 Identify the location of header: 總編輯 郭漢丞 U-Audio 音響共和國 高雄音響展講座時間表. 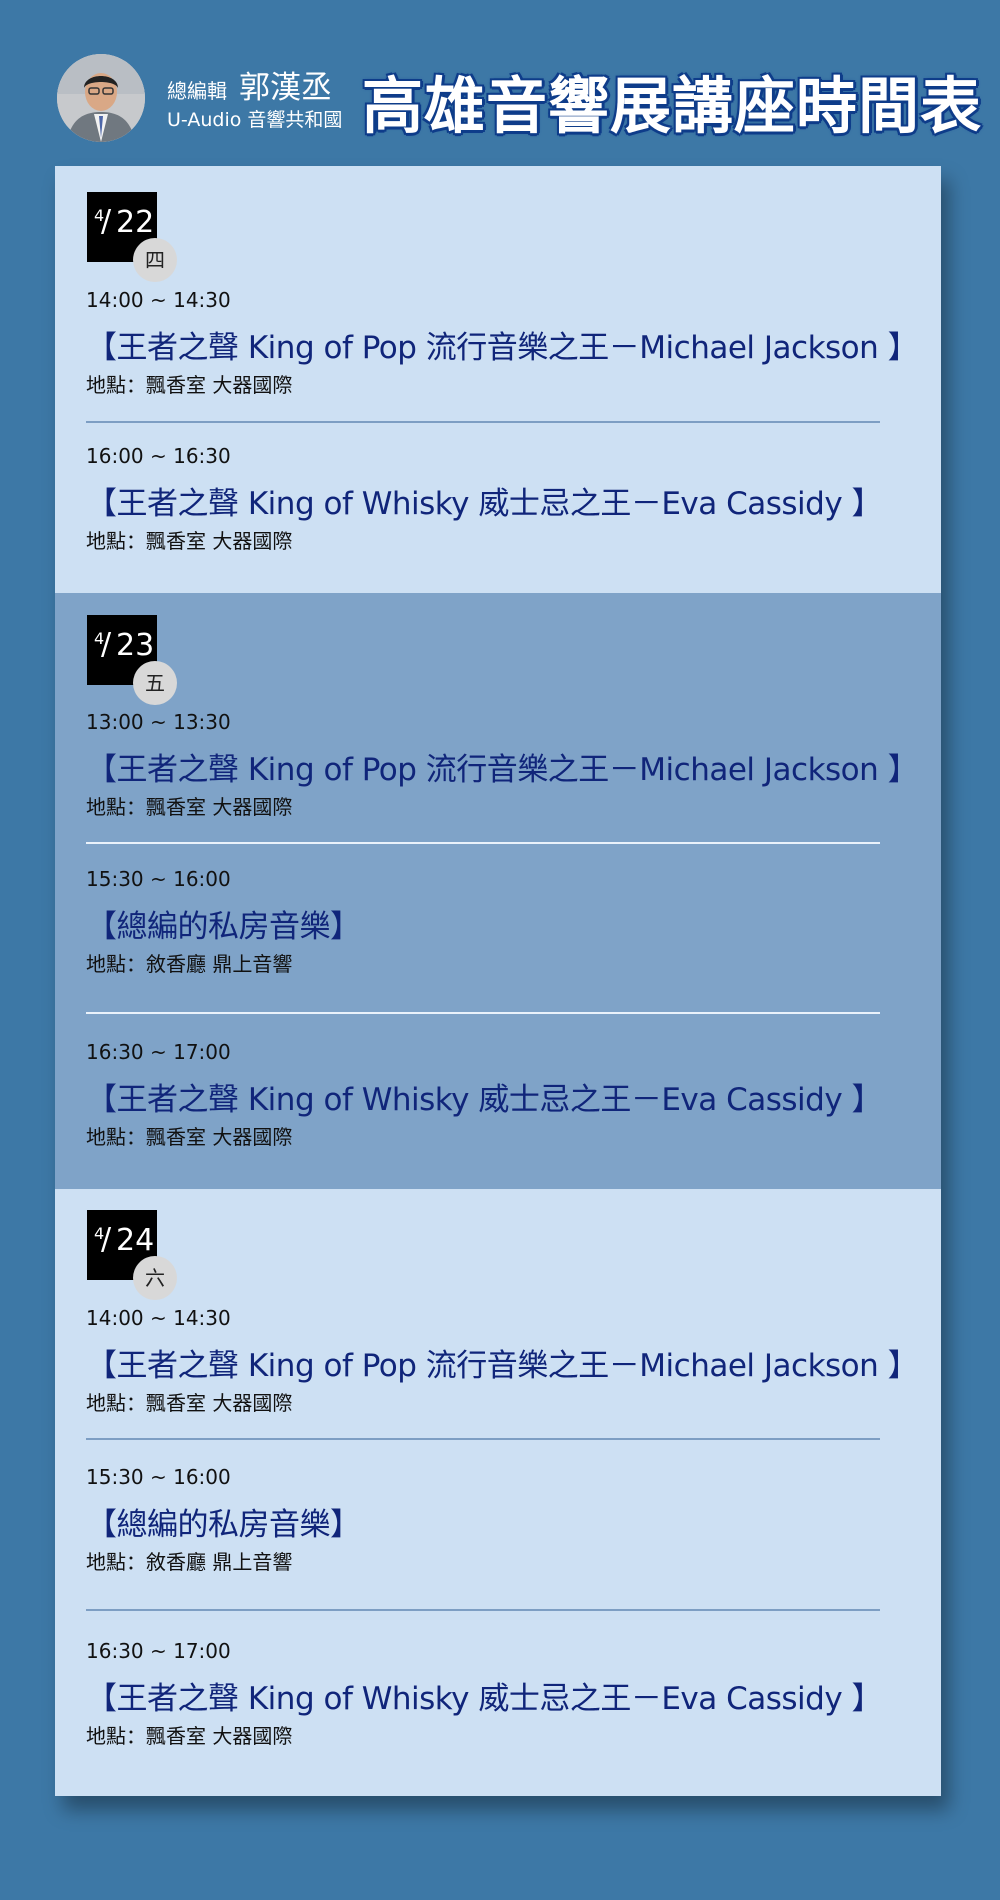
(500, 82).